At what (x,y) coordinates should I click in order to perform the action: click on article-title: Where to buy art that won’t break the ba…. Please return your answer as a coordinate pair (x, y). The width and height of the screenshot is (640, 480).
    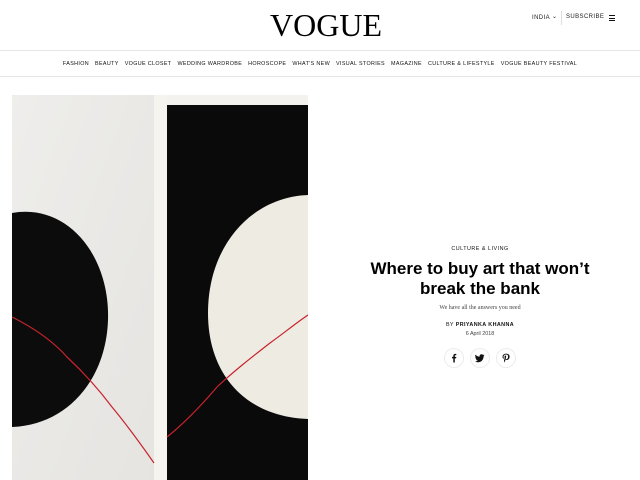
    Looking at the image, I should click on (480, 278).